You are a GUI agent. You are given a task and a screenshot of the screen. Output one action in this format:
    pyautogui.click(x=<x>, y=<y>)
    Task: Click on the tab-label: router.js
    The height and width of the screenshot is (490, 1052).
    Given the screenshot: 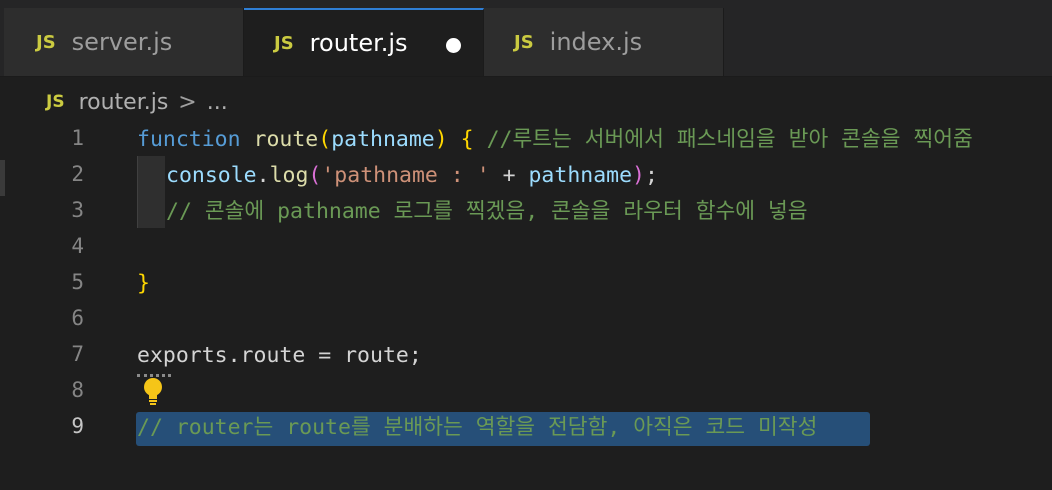 What is the action you would take?
    pyautogui.click(x=358, y=43)
    